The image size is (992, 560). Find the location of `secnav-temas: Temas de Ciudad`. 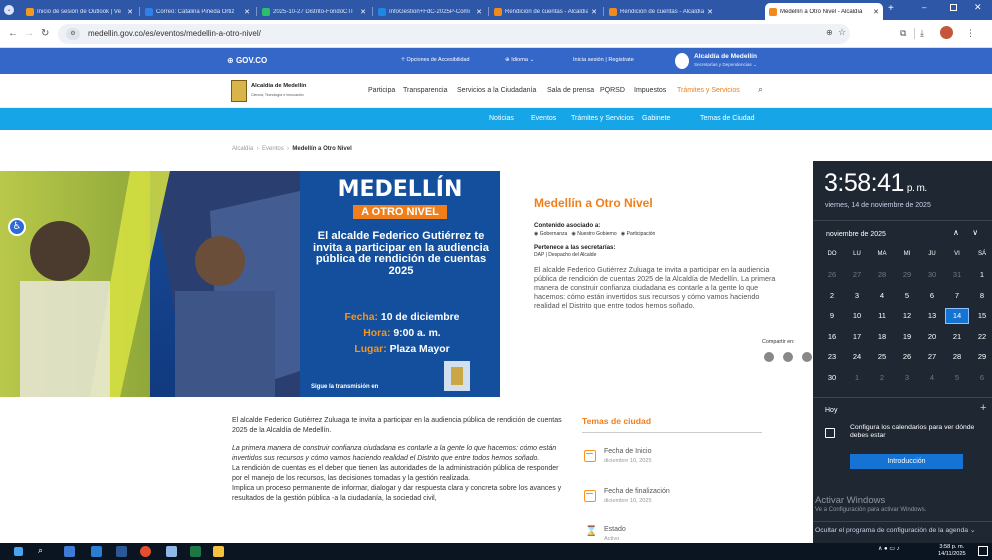

secnav-temas: Temas de Ciudad is located at coordinates (727, 118).